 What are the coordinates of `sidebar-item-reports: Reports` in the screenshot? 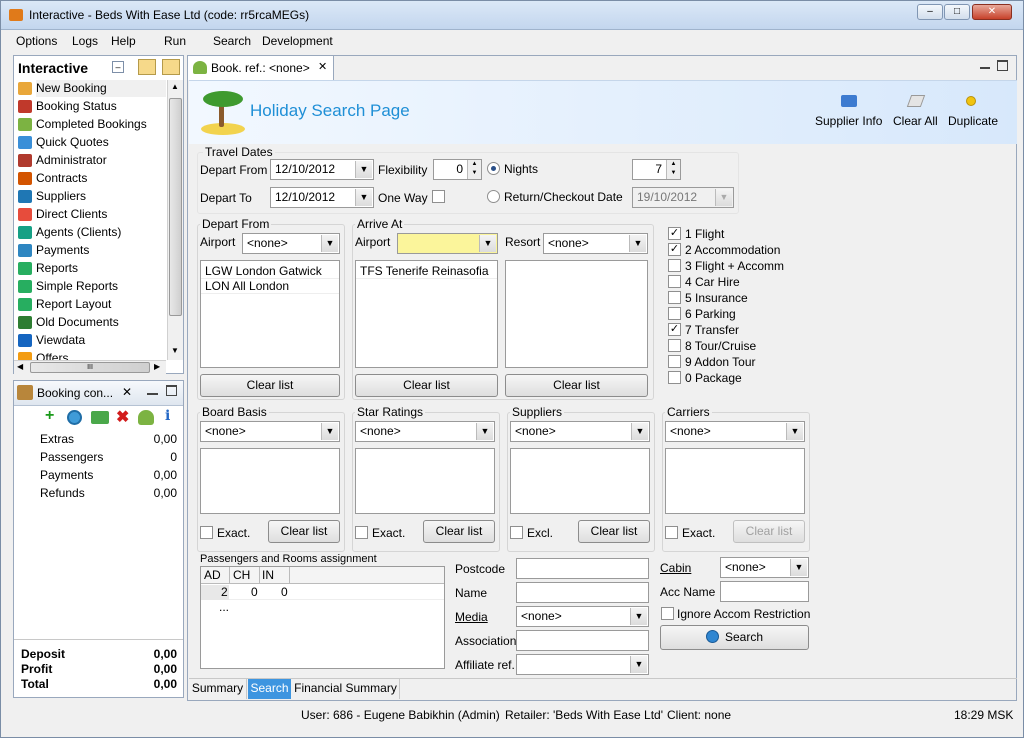 It's located at (92, 268).